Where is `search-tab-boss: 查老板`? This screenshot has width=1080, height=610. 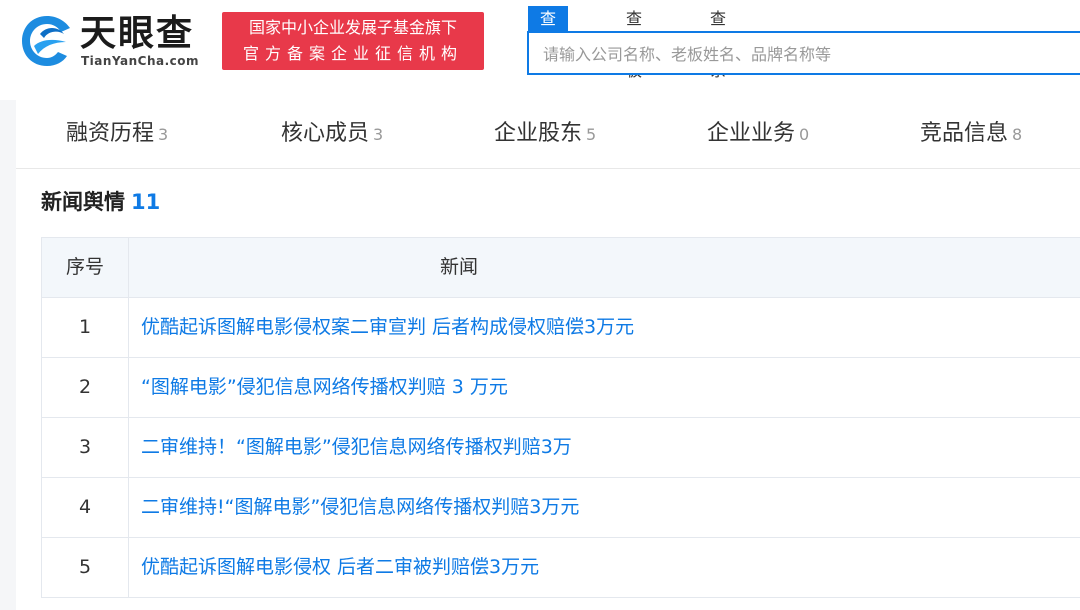
search-tab-boss: 查老板 is located at coordinates (634, 43).